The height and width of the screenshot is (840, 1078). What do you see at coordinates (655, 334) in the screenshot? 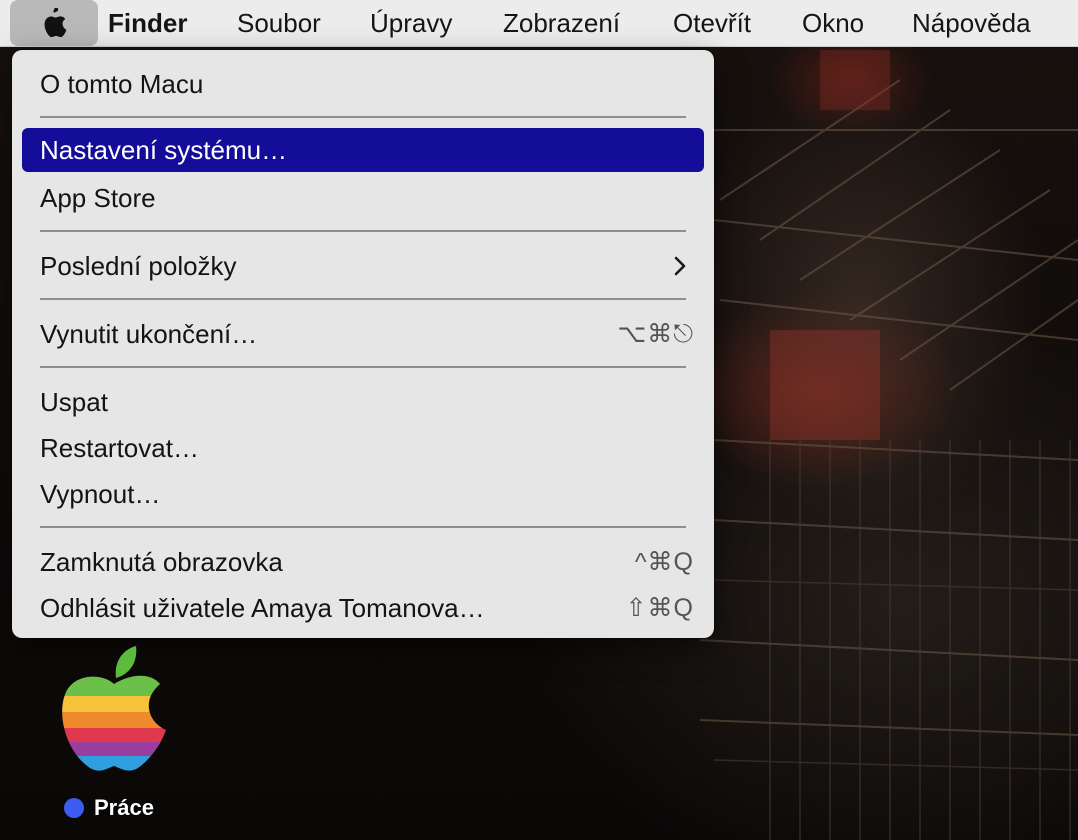
I see `keyboard-shortcut: ⌥⌘⎋` at bounding box center [655, 334].